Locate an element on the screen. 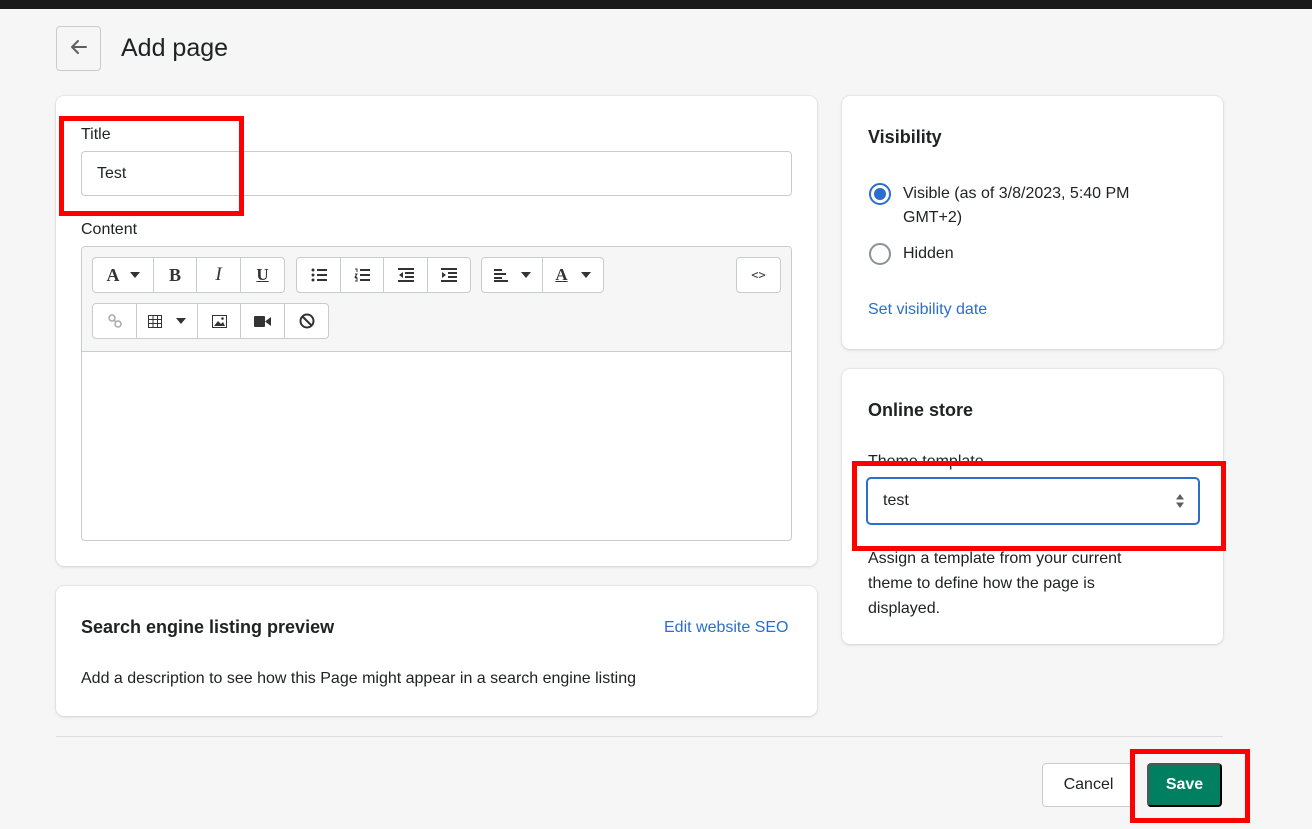  html-toggle-group: <> is located at coordinates (758, 275).